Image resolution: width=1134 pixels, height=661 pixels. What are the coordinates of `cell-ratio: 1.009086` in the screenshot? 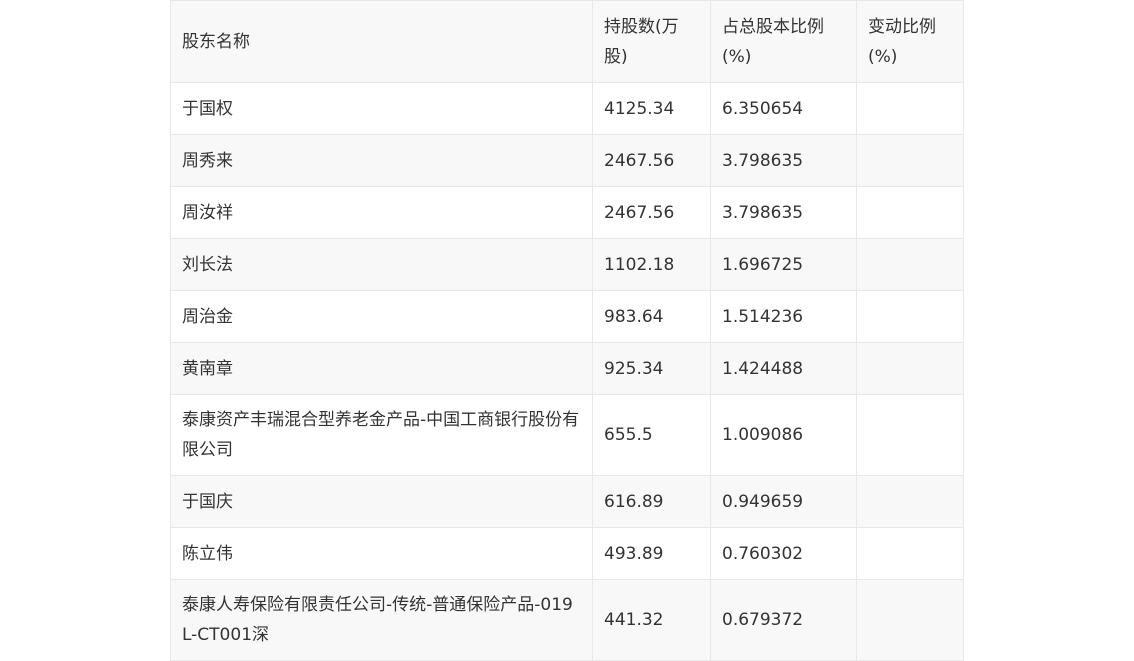 It's located at (783, 435).